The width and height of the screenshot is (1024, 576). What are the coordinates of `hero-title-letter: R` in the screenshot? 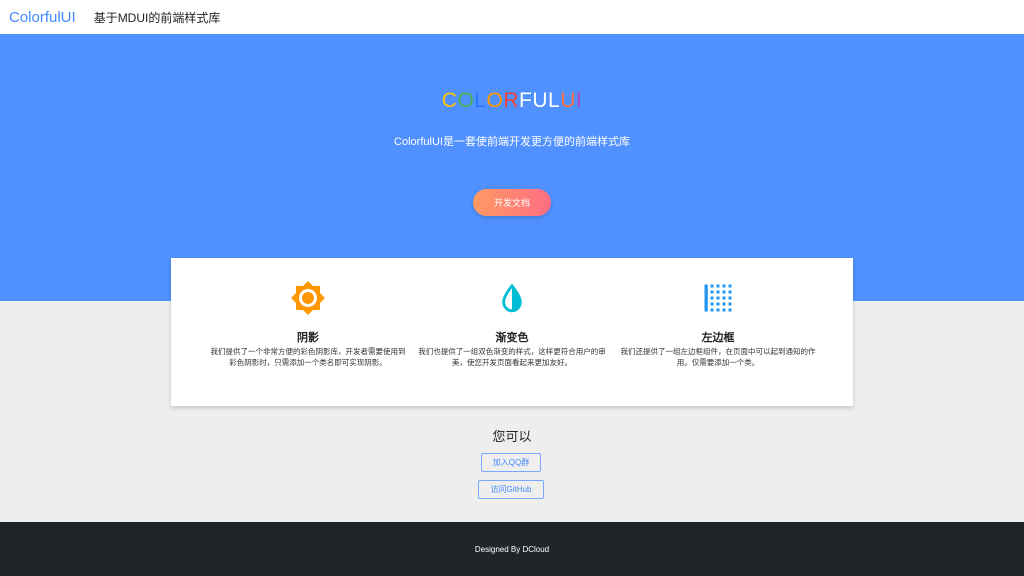 It's located at (511, 100).